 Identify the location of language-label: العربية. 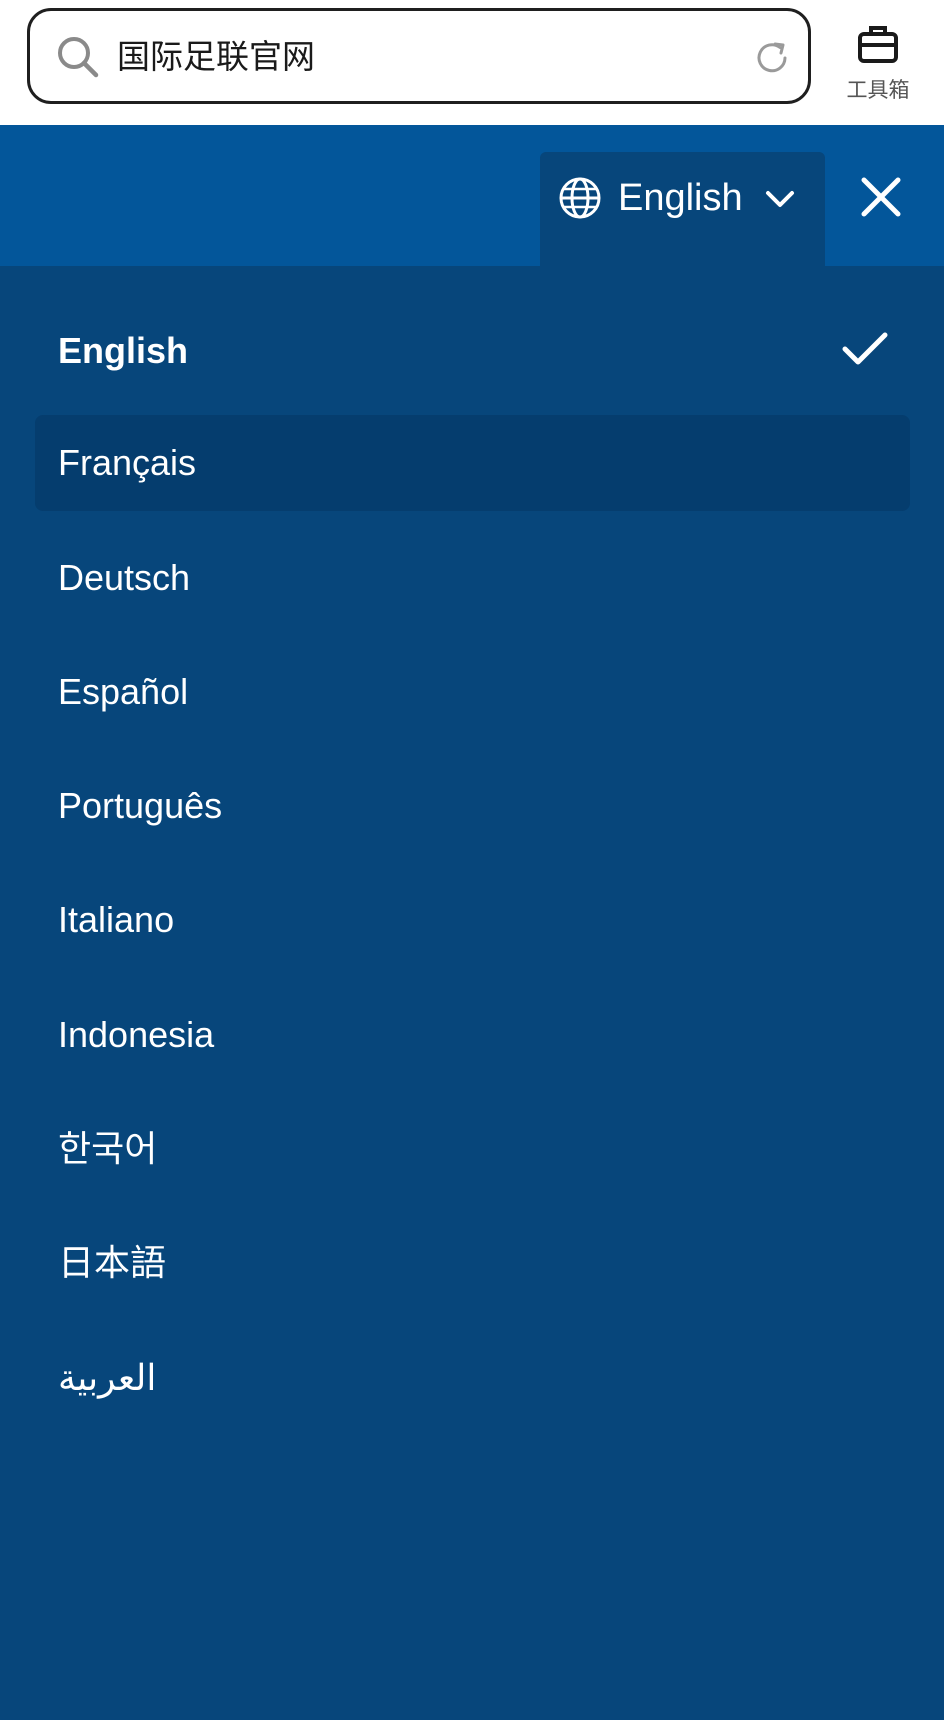
(107, 1377).